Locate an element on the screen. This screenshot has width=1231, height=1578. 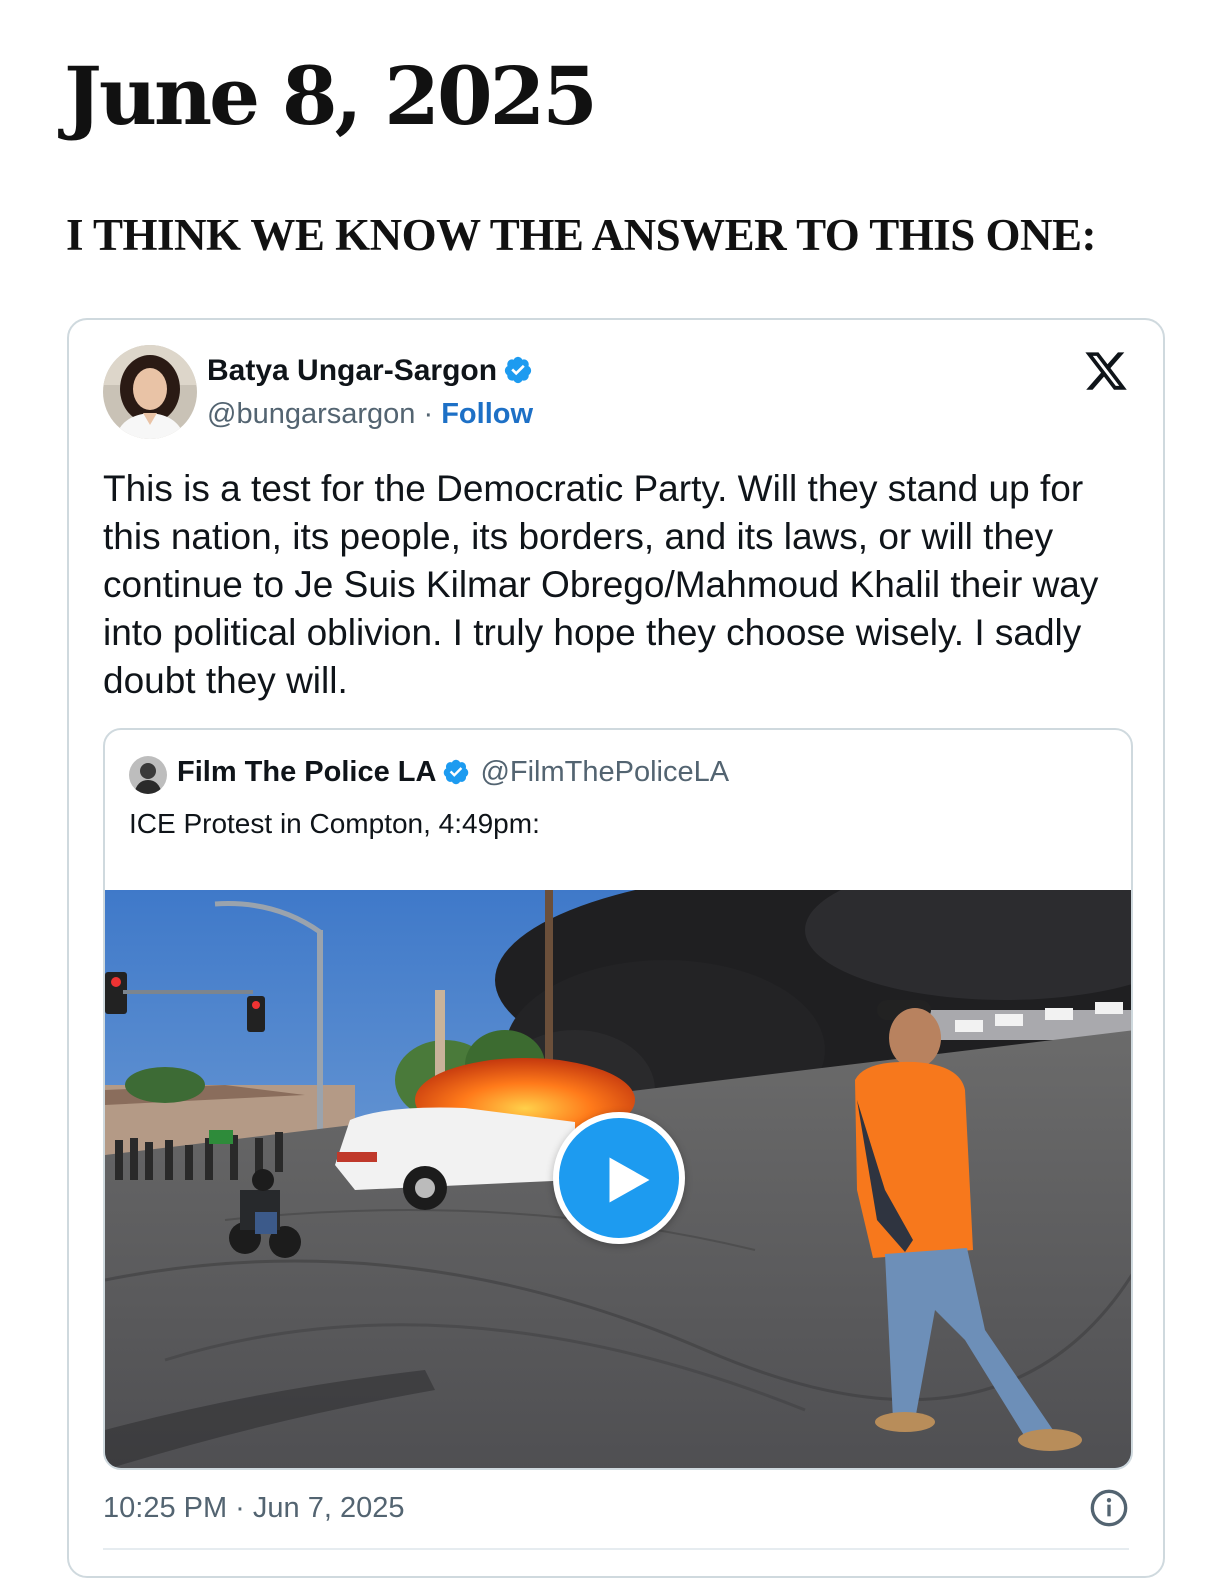
quoted-author-name: Film The Police LA is located at coordinates (306, 772).